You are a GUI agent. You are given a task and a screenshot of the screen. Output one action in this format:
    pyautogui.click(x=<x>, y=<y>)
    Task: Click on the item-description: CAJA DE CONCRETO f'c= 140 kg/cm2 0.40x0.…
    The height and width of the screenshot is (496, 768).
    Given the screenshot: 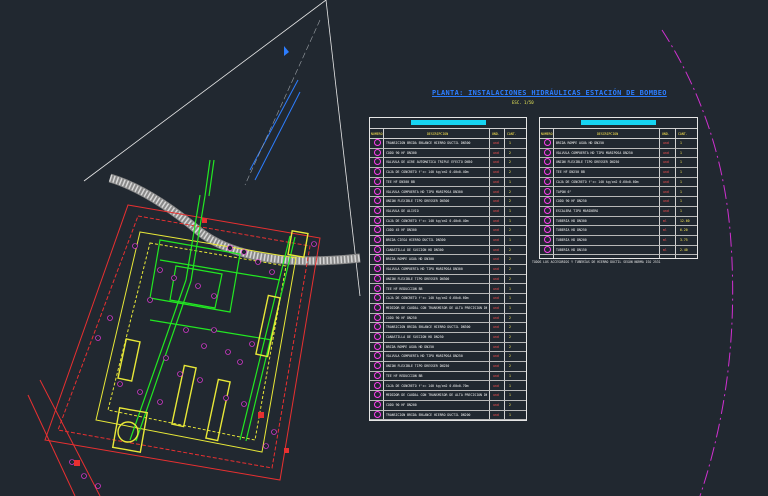 What is the action you would take?
    pyautogui.click(x=427, y=220)
    